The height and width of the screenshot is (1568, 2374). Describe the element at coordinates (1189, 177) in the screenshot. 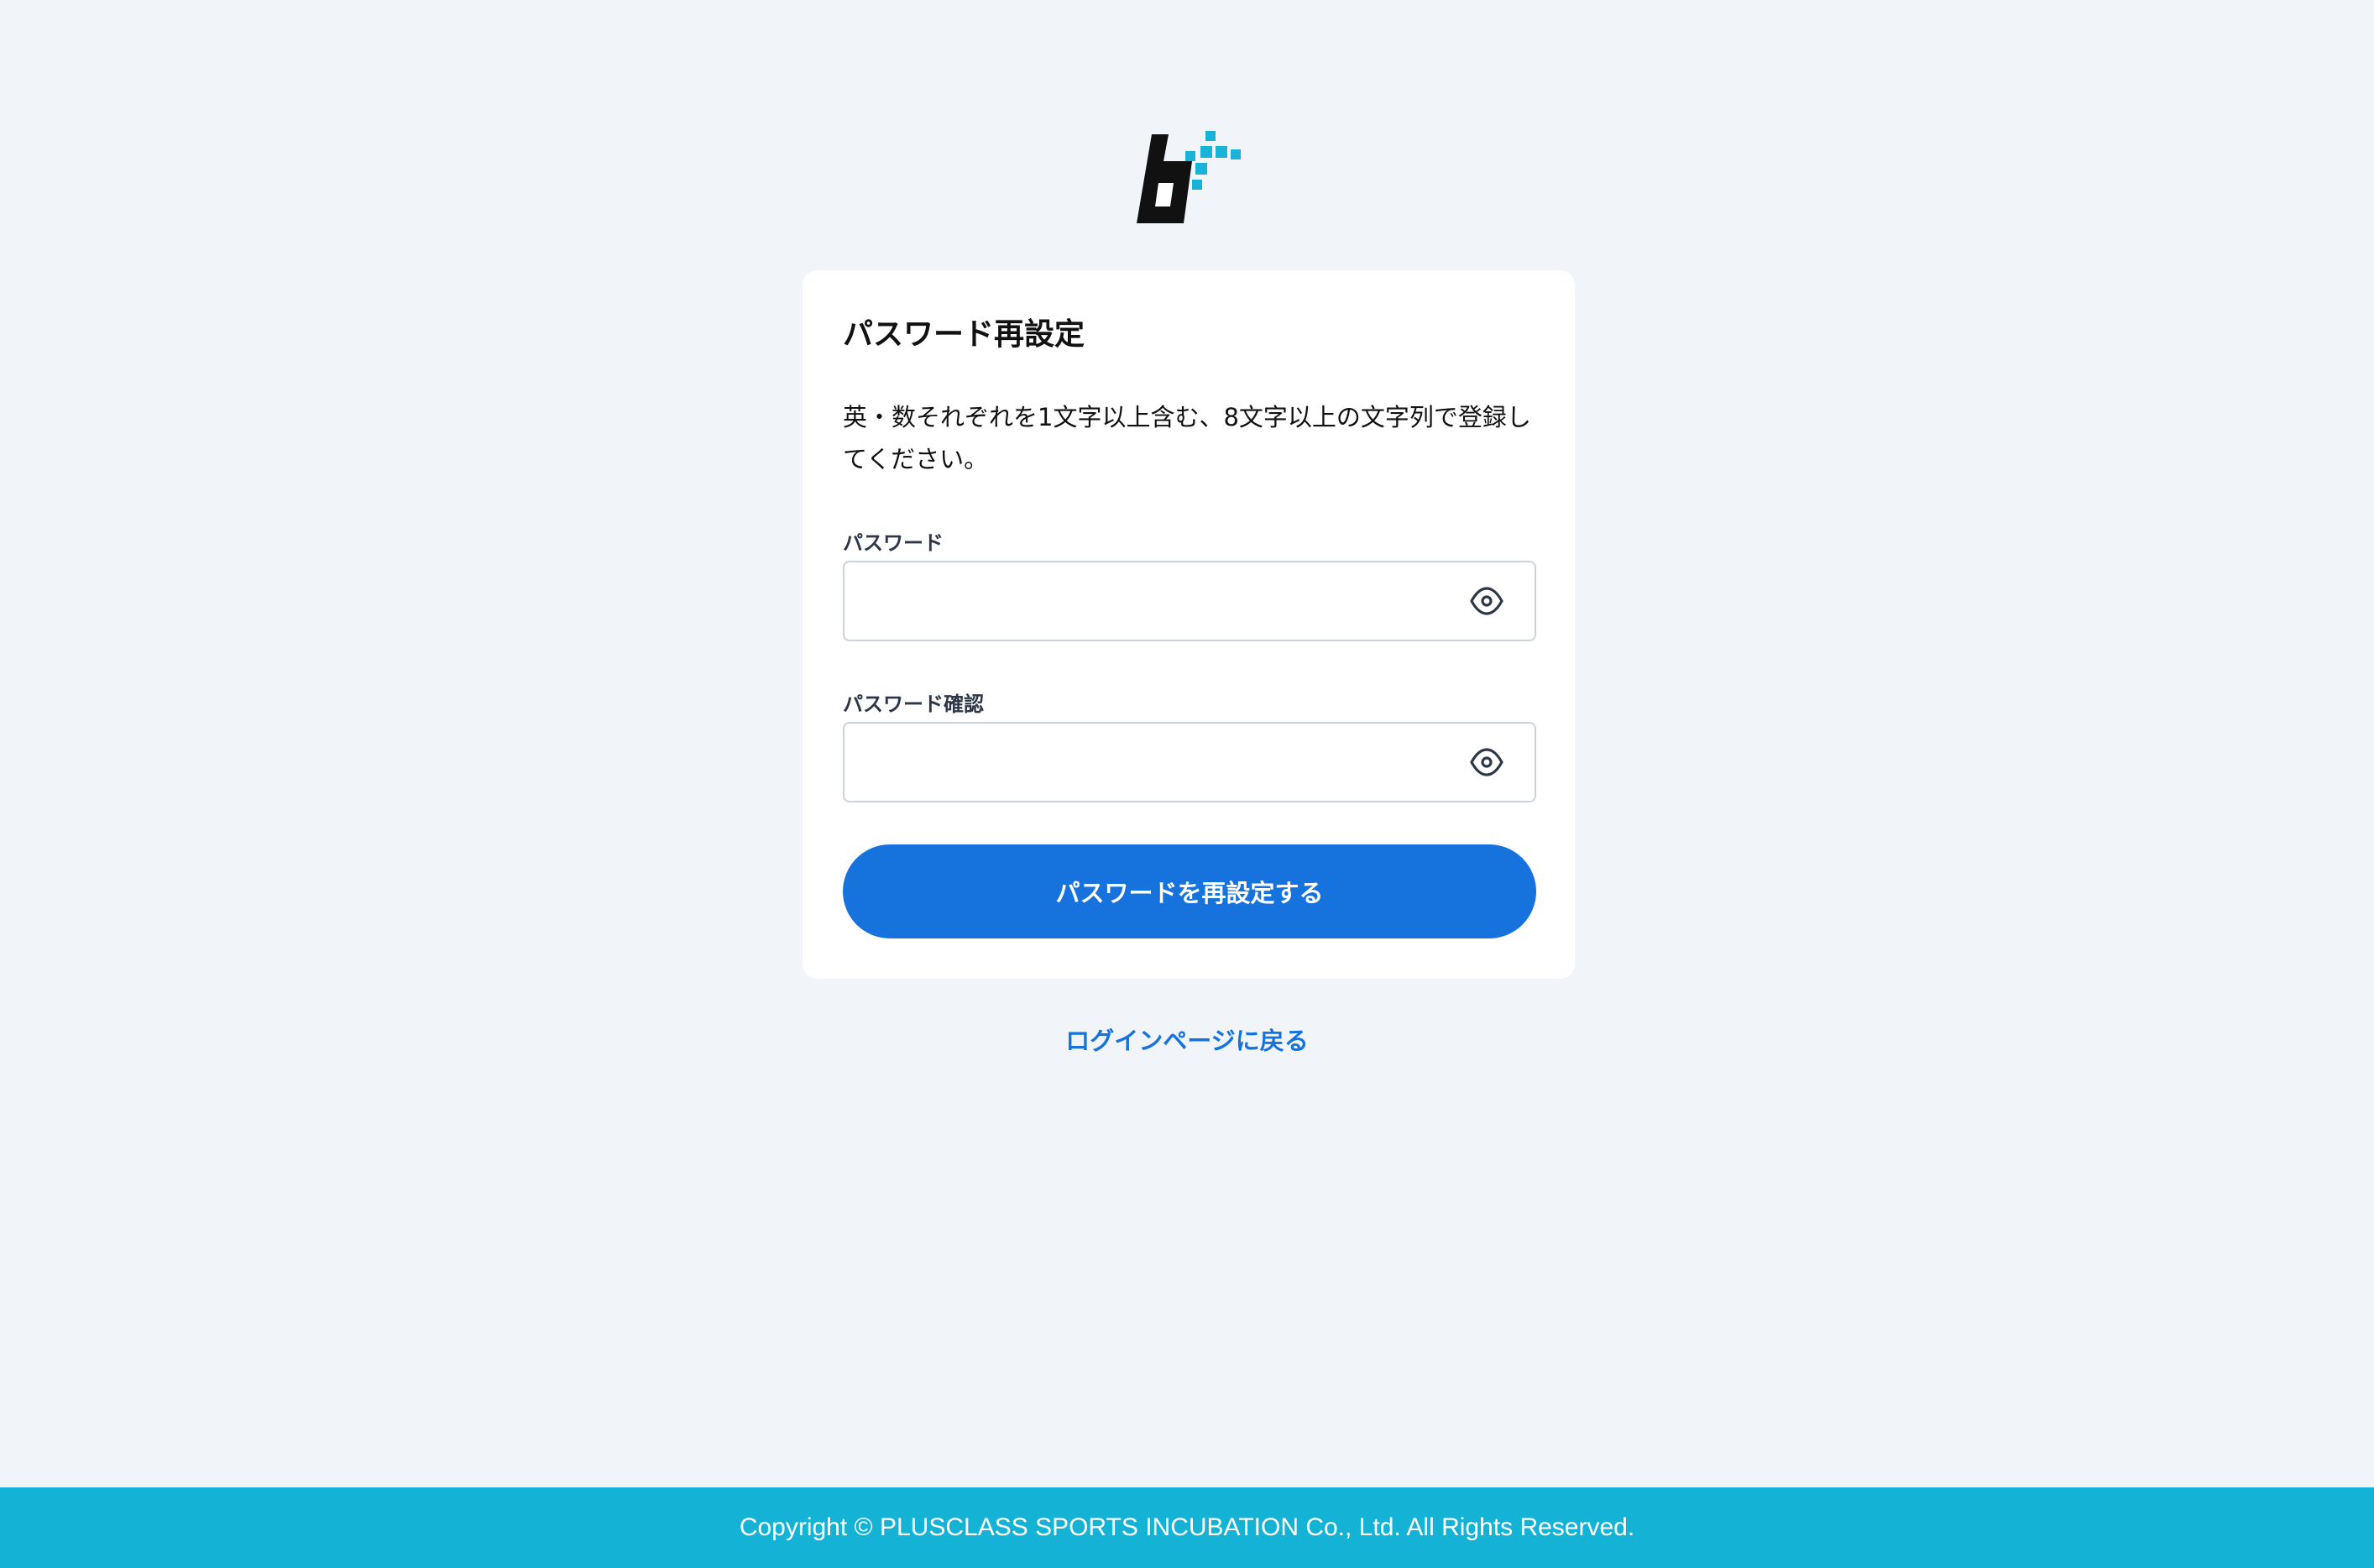

I see `b-plus-logo-icon` at that location.